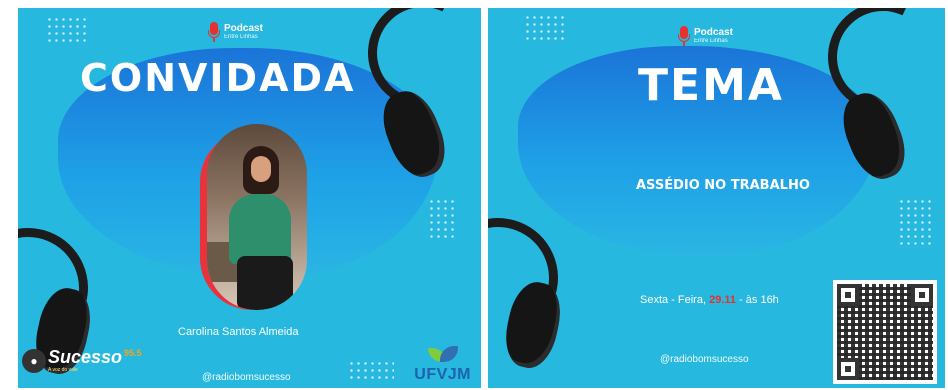  I want to click on user-avatar-icon: ●, so click(34, 360).